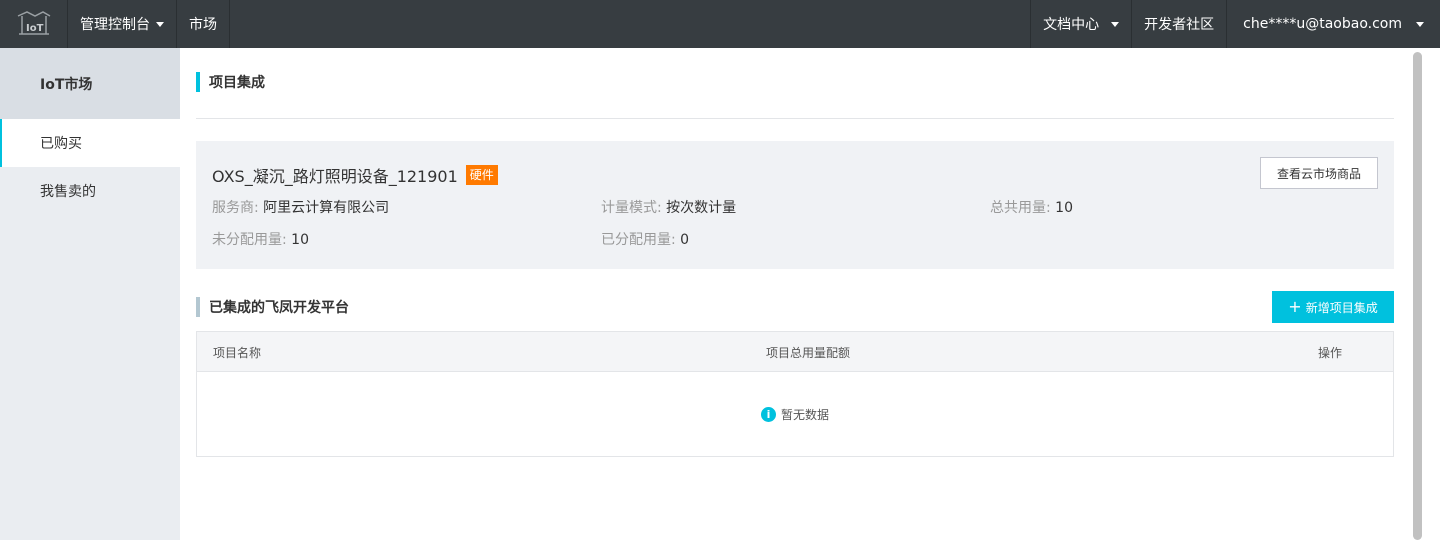 The image size is (1440, 540). I want to click on total-usage-label: 总共用量:, so click(1020, 208).